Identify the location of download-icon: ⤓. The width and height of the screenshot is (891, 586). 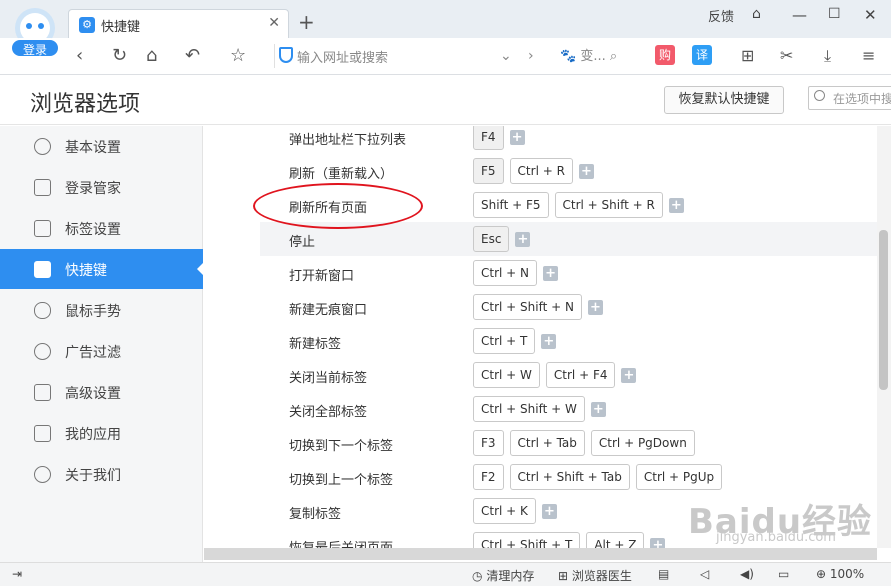
(827, 56).